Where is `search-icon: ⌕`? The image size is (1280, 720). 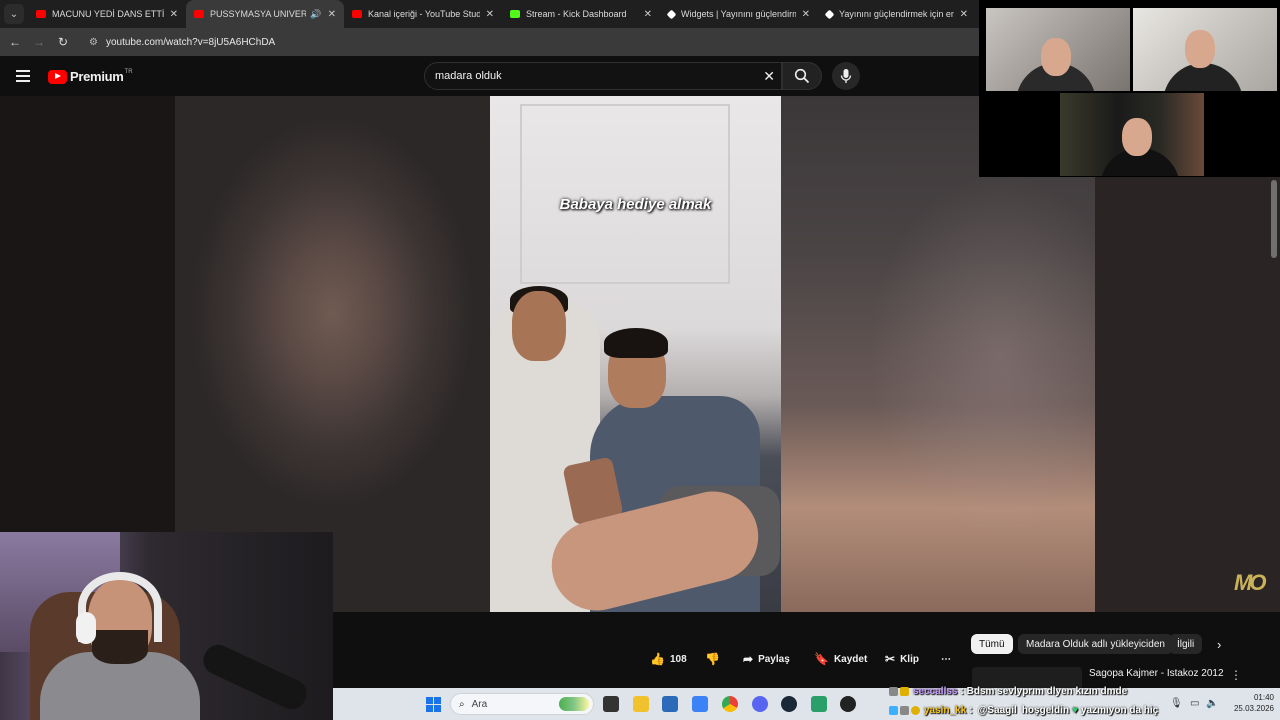
search-icon: ⌕ is located at coordinates (462, 704).